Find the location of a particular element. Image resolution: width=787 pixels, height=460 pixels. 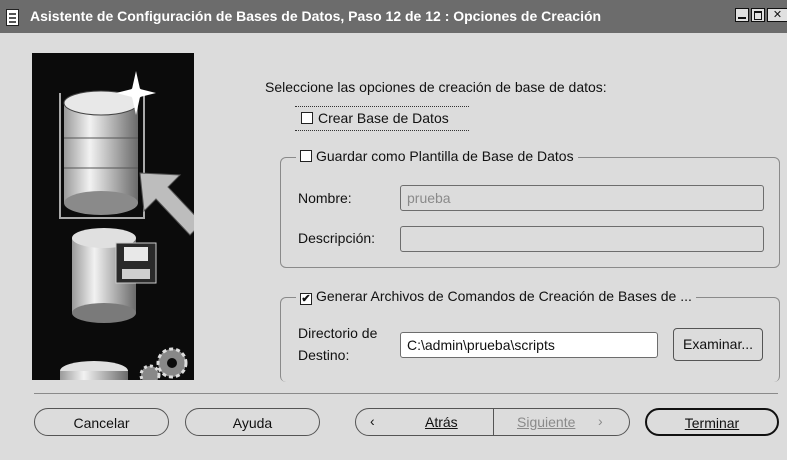

help-button: Ayuda is located at coordinates (252, 422).